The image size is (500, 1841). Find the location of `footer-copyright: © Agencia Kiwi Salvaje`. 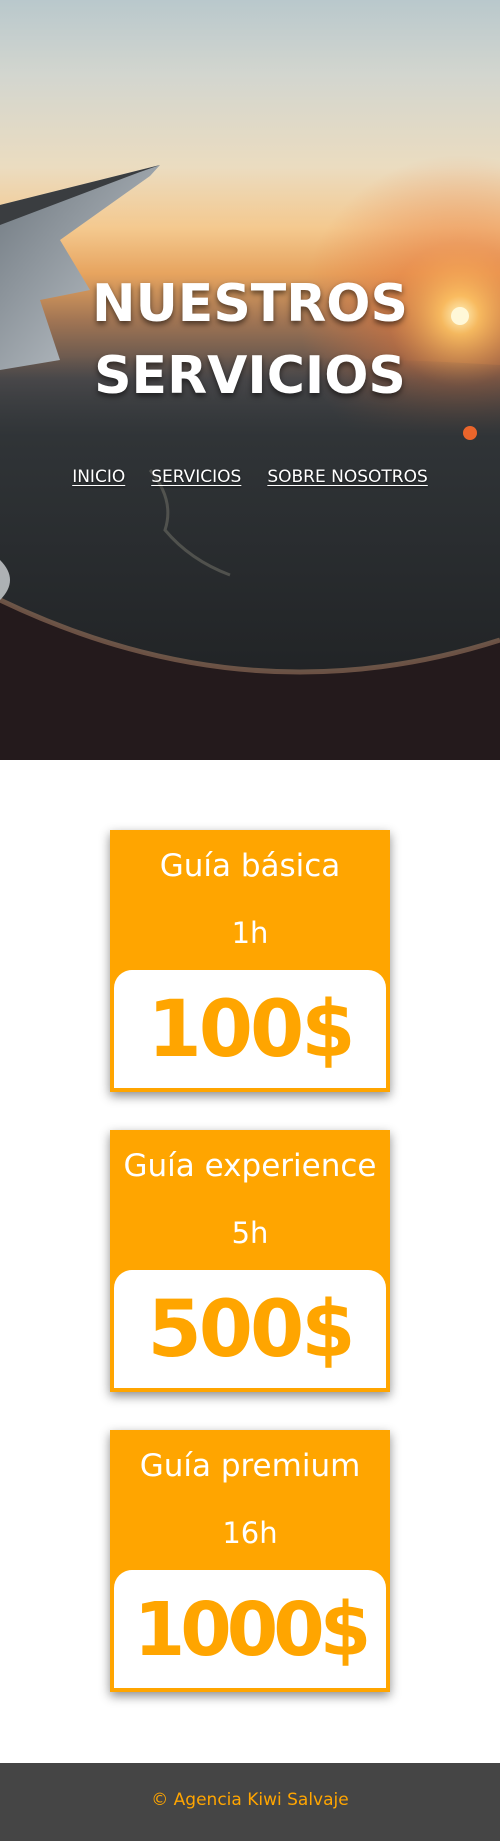

footer-copyright: © Agencia Kiwi Salvaje is located at coordinates (250, 1800).